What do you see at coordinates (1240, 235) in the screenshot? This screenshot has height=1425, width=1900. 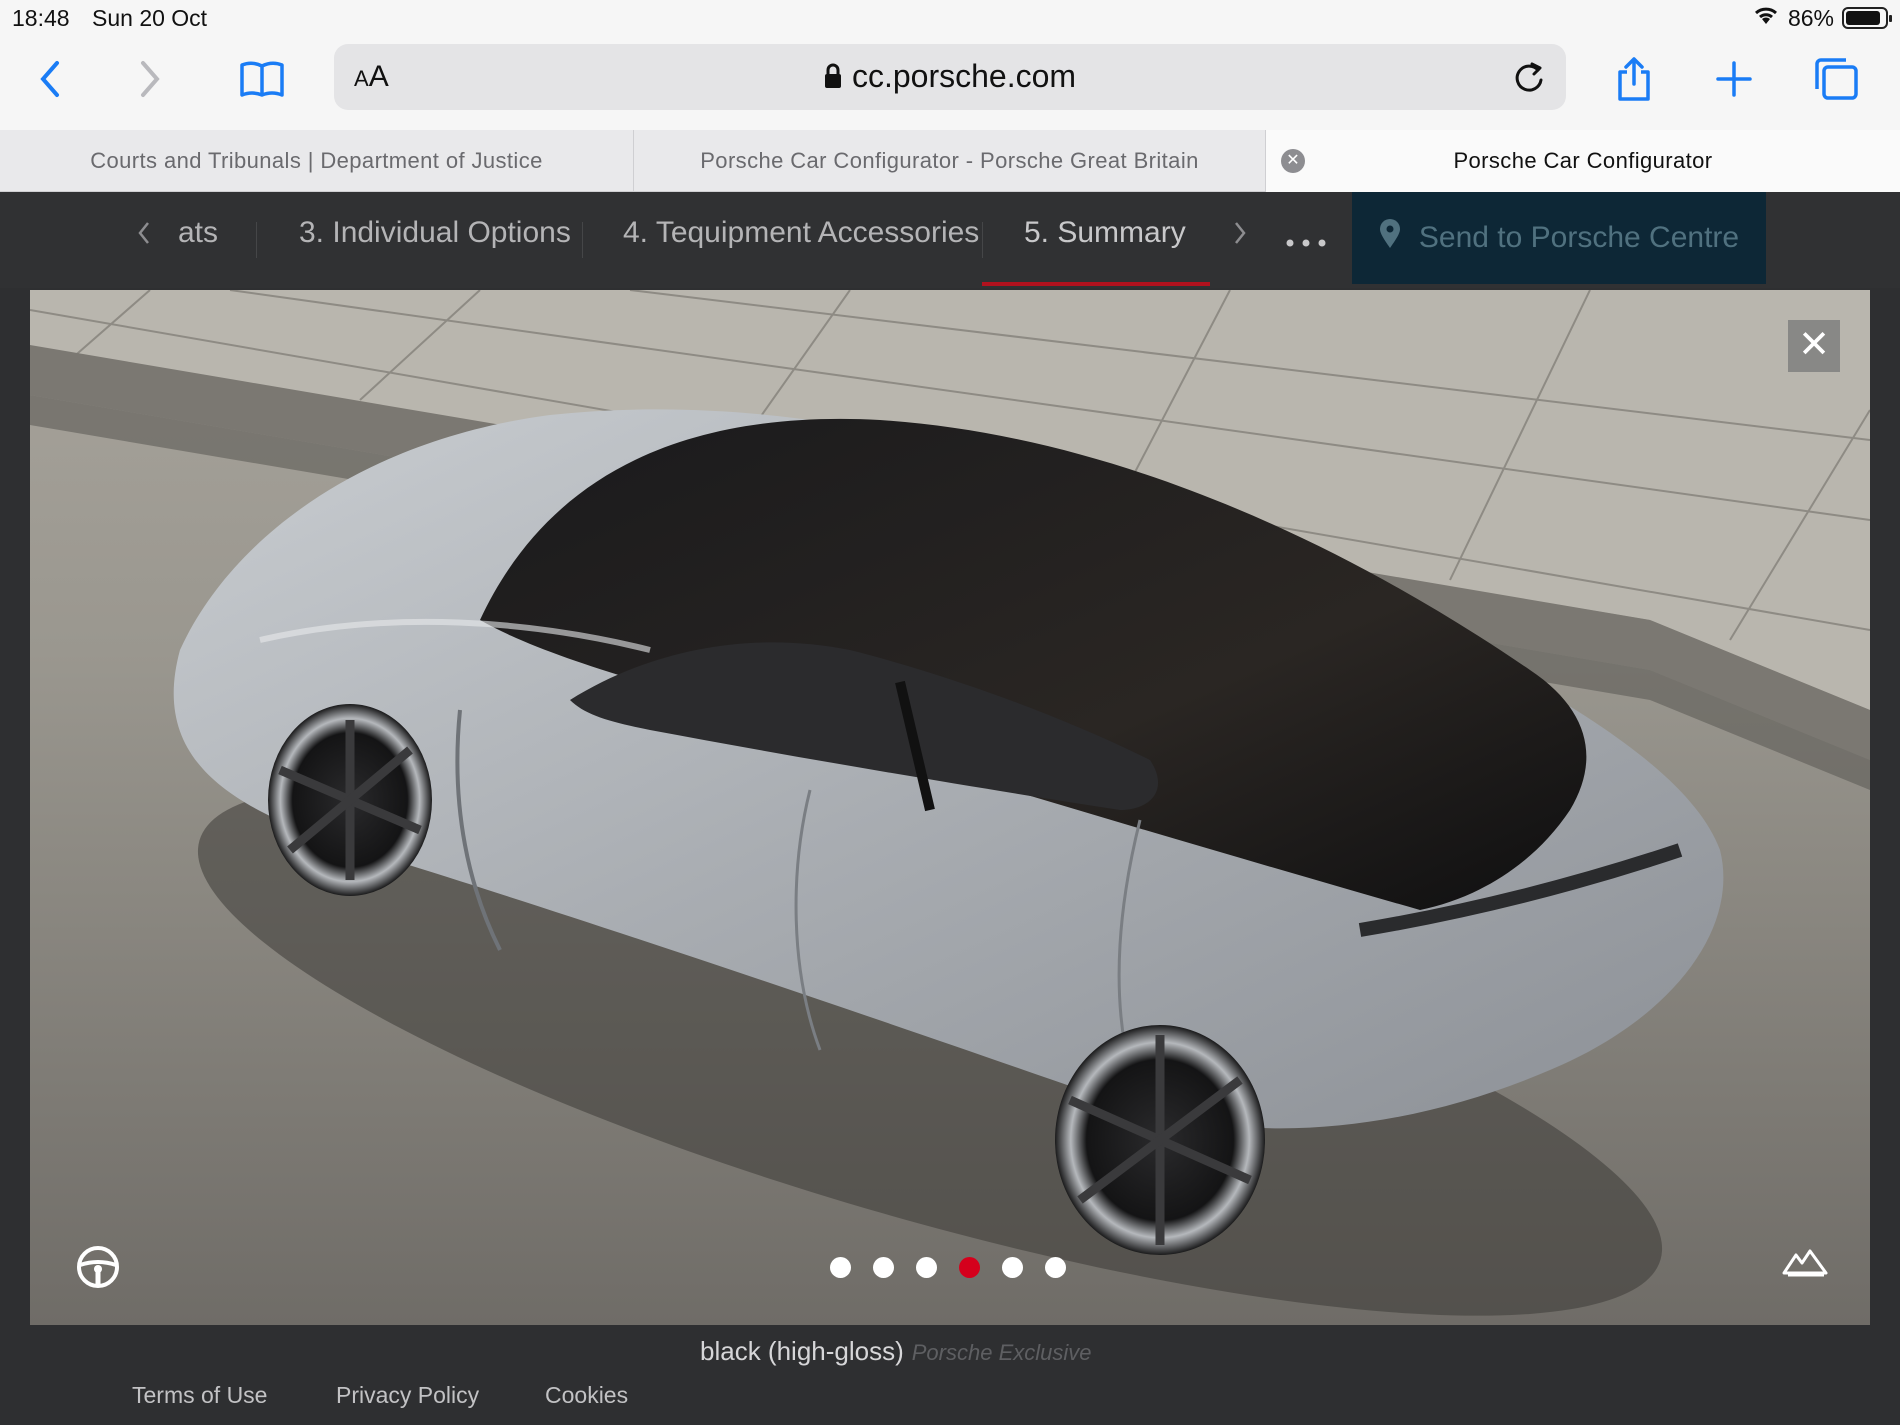 I see `nav-next-icon` at bounding box center [1240, 235].